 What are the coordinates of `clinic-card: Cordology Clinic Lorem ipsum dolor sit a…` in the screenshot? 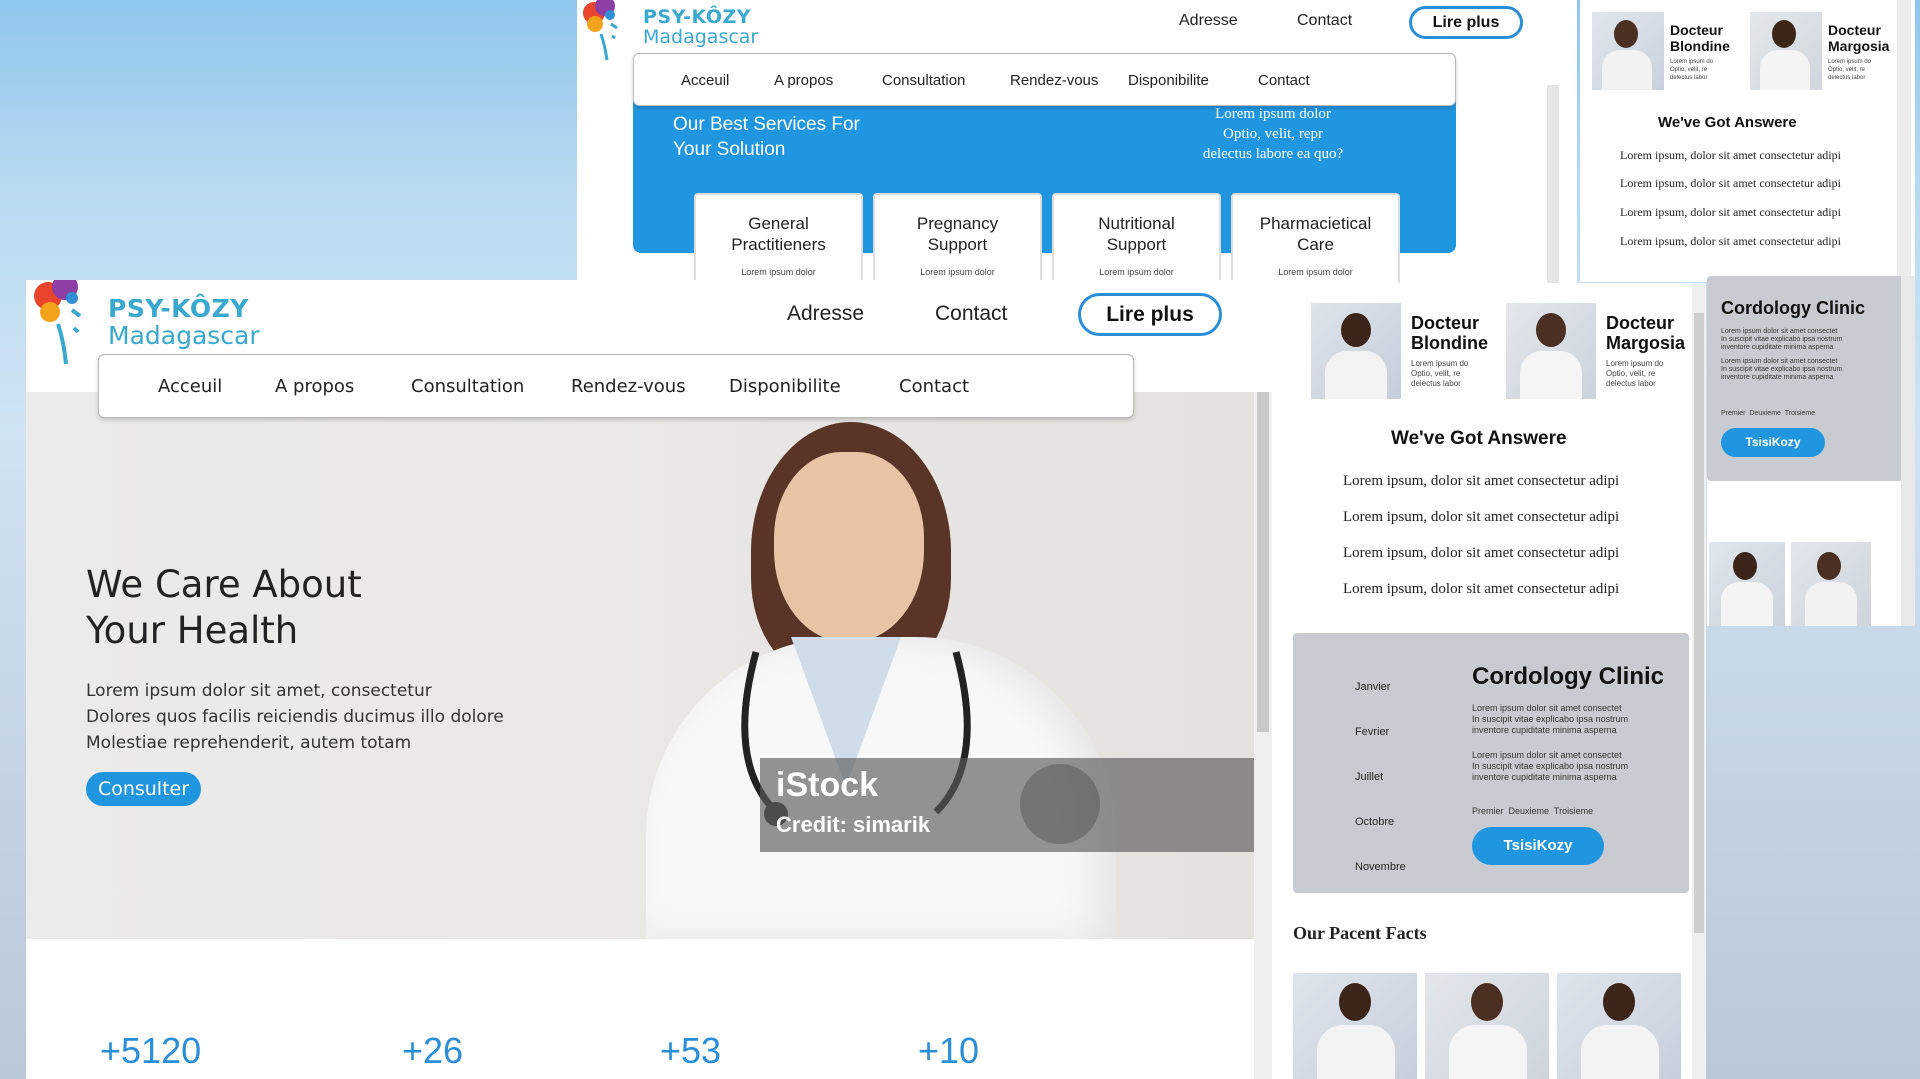 It's located at (1807, 378).